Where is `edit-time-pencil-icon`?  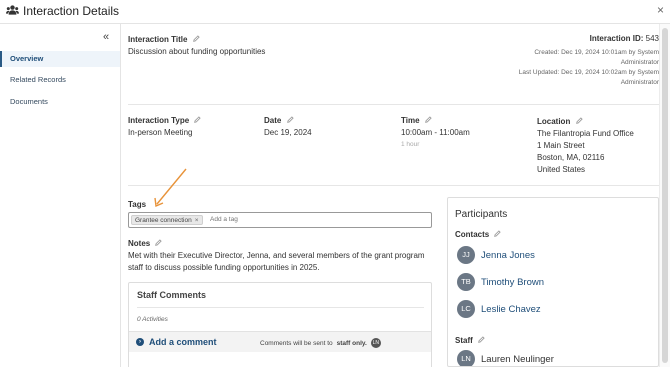 edit-time-pencil-icon is located at coordinates (428, 120).